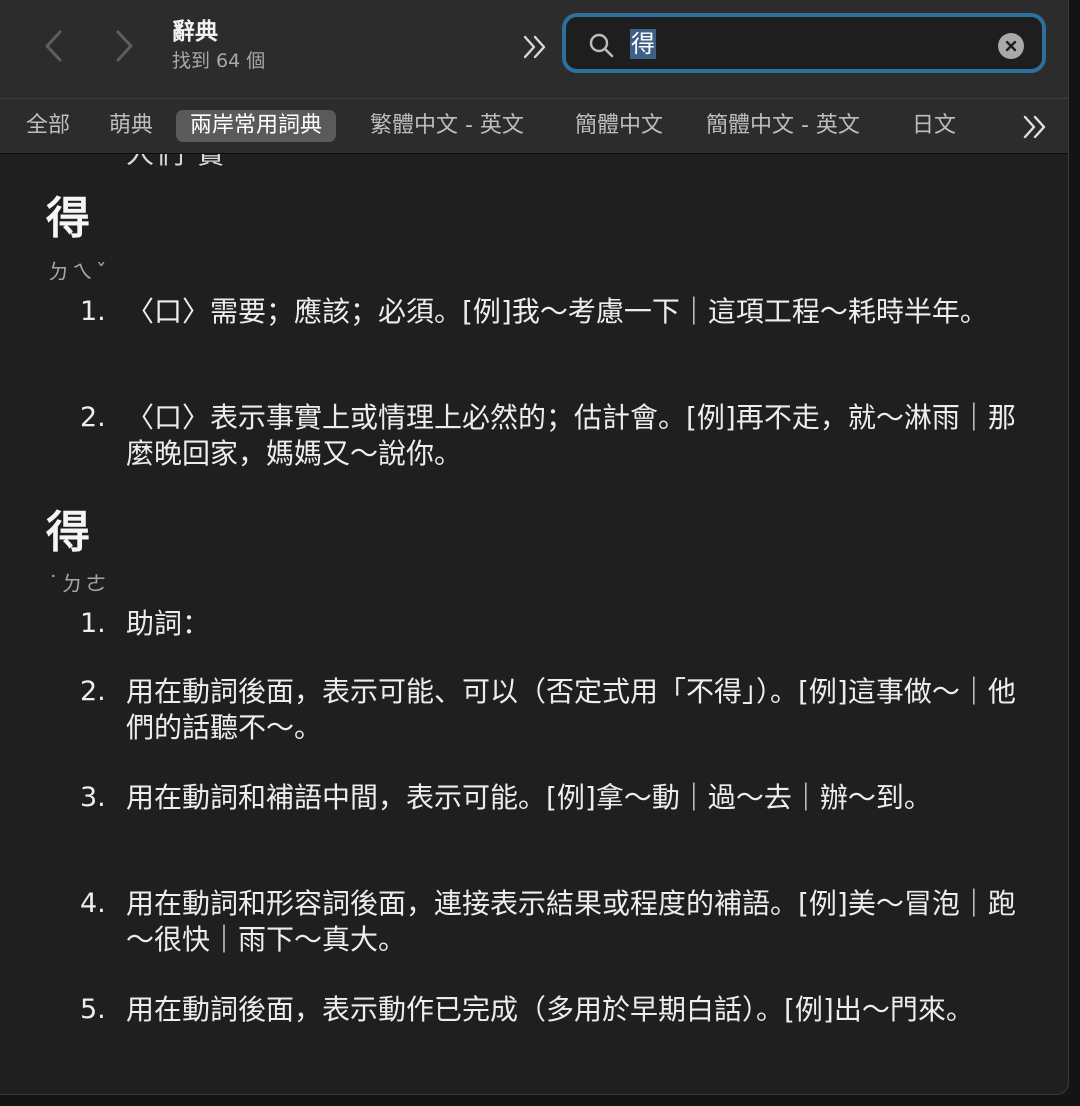 The width and height of the screenshot is (1080, 1106). What do you see at coordinates (447, 126) in the screenshot?
I see `tab-traditional-chinese-english: 繁體中文 - 英文` at bounding box center [447, 126].